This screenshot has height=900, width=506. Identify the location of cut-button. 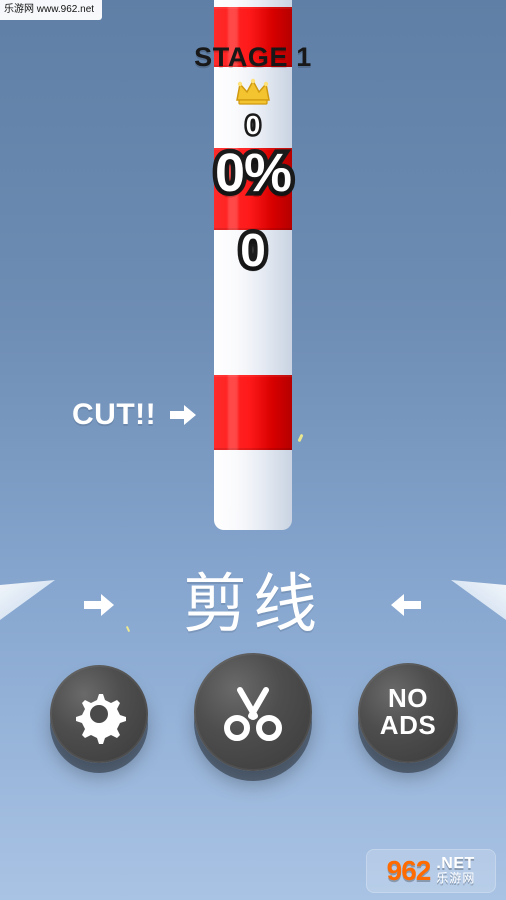
(253, 712).